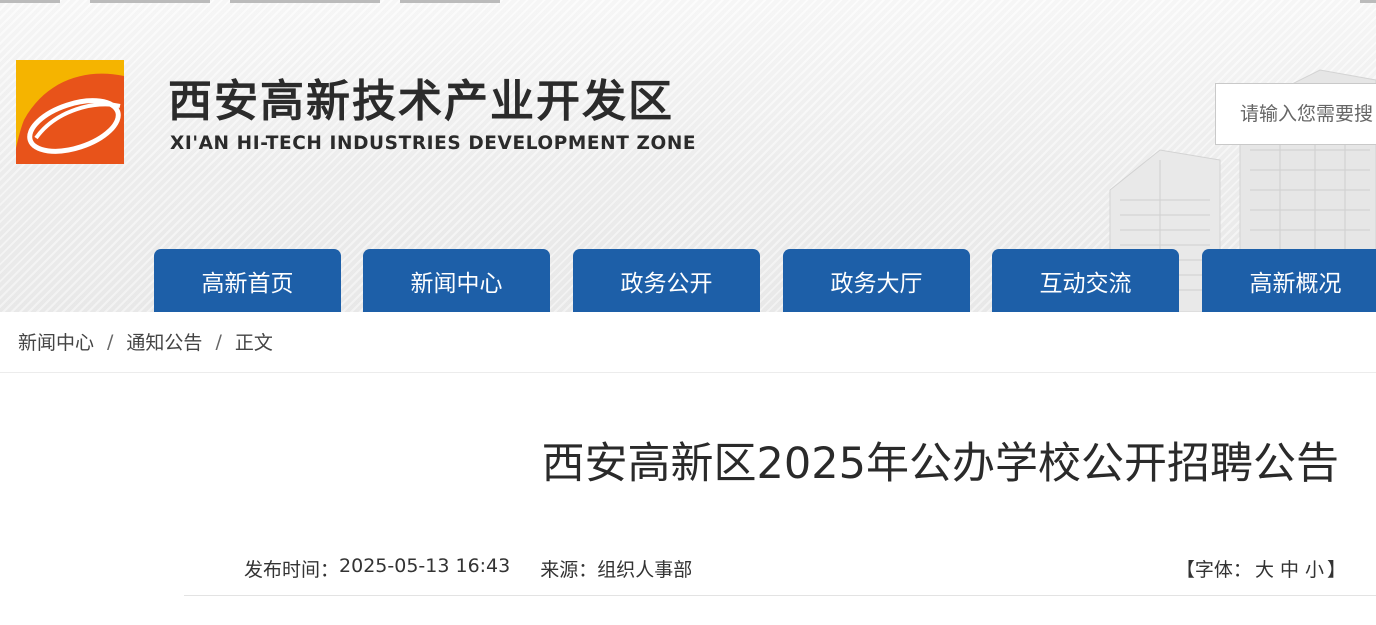 The width and height of the screenshot is (1376, 625). I want to click on site-title: 西安高新技术产业开发区, so click(421, 101).